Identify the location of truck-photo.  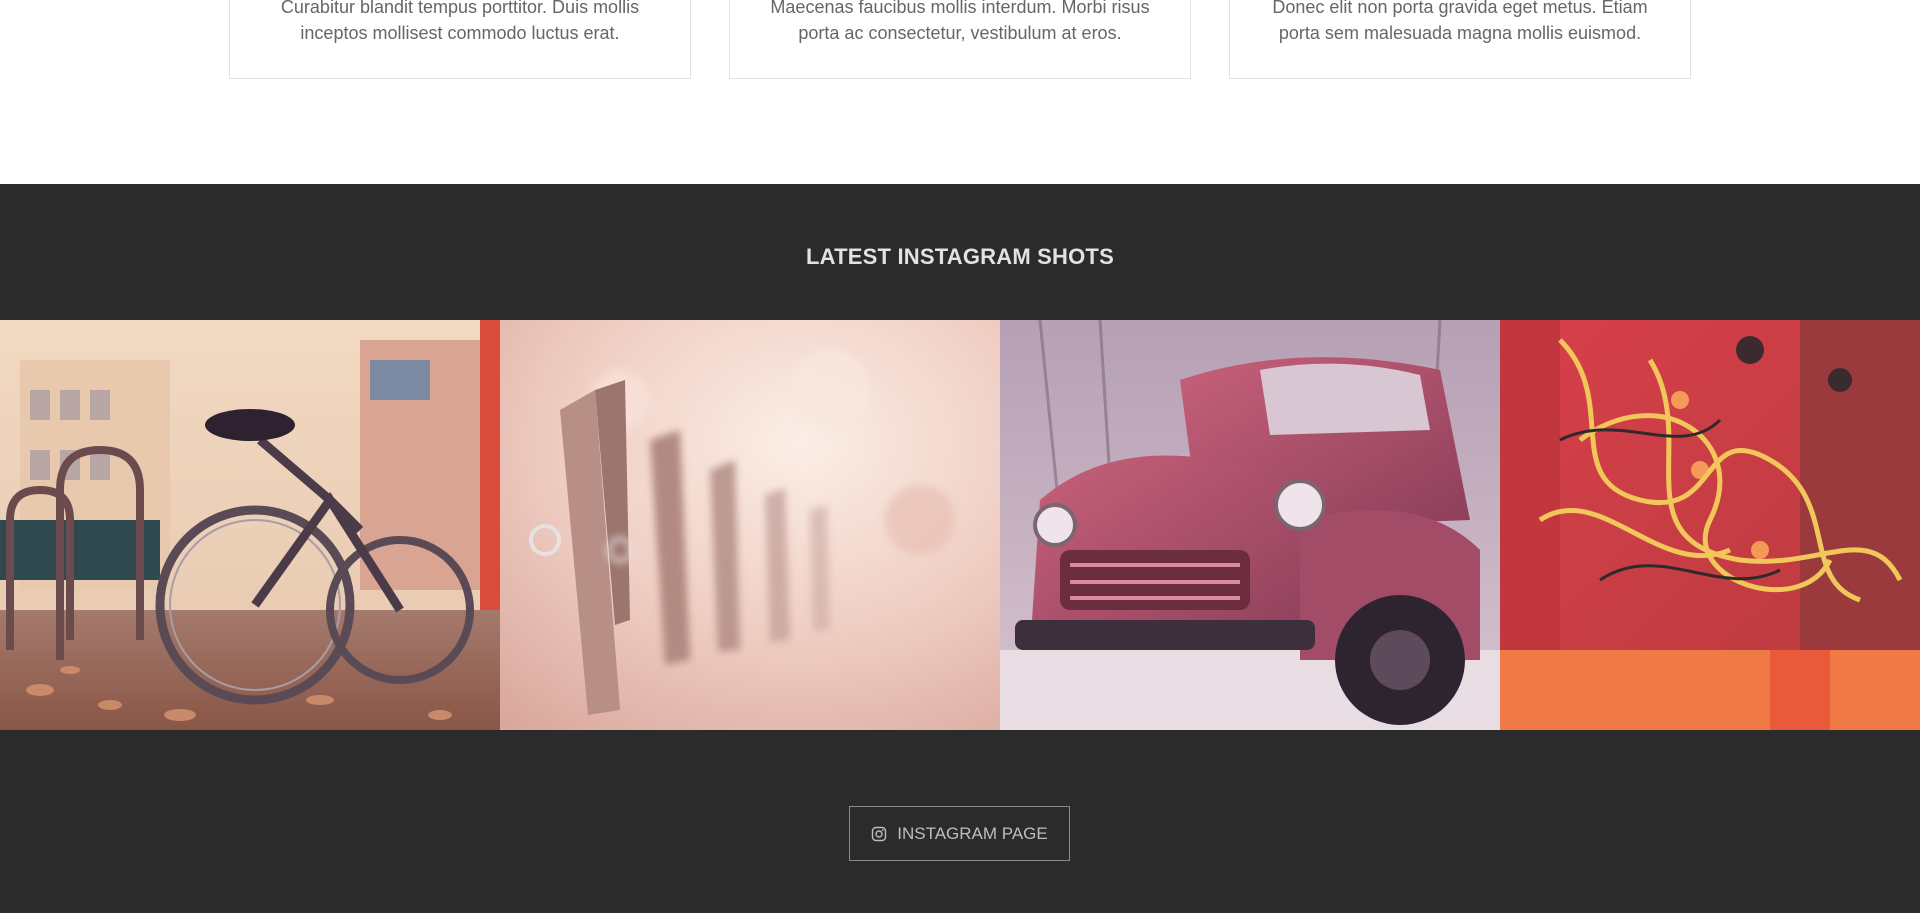
(1250, 525).